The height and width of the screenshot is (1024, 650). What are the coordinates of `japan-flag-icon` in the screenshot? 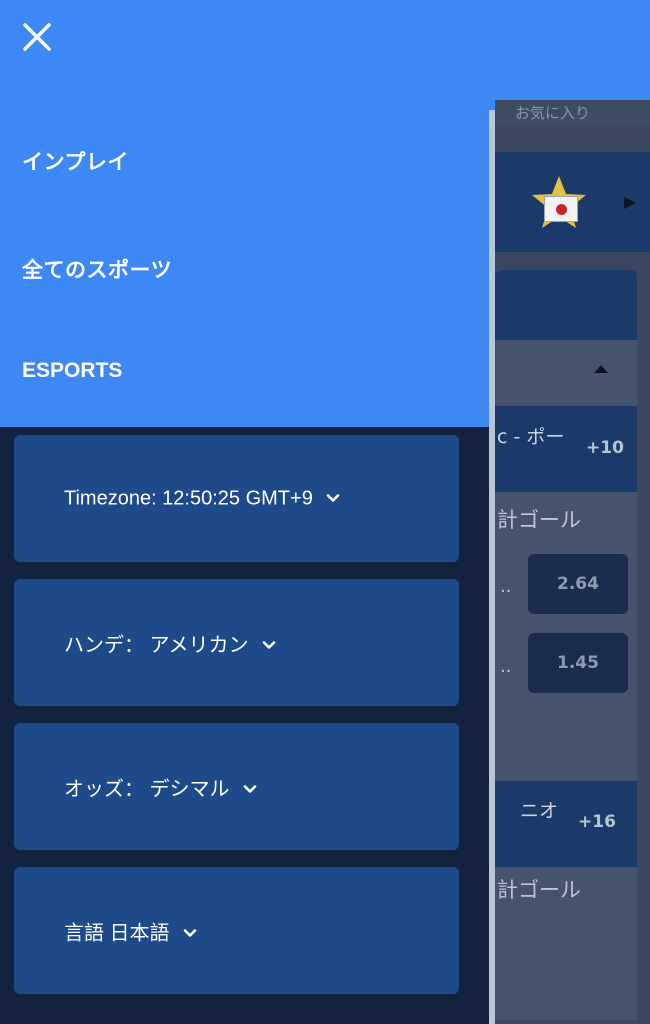 It's located at (561, 209).